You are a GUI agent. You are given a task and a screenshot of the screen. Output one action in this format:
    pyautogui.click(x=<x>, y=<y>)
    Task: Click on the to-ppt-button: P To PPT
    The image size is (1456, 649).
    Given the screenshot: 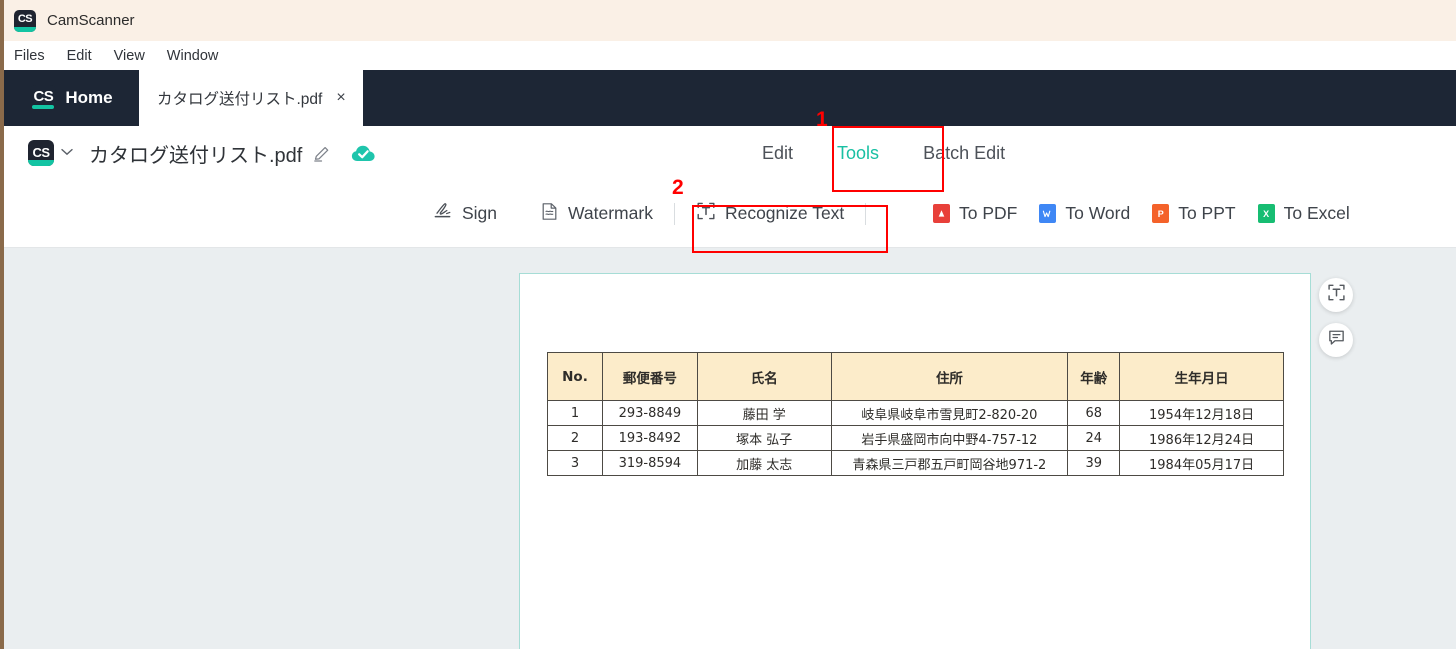 What is the action you would take?
    pyautogui.click(x=1193, y=213)
    